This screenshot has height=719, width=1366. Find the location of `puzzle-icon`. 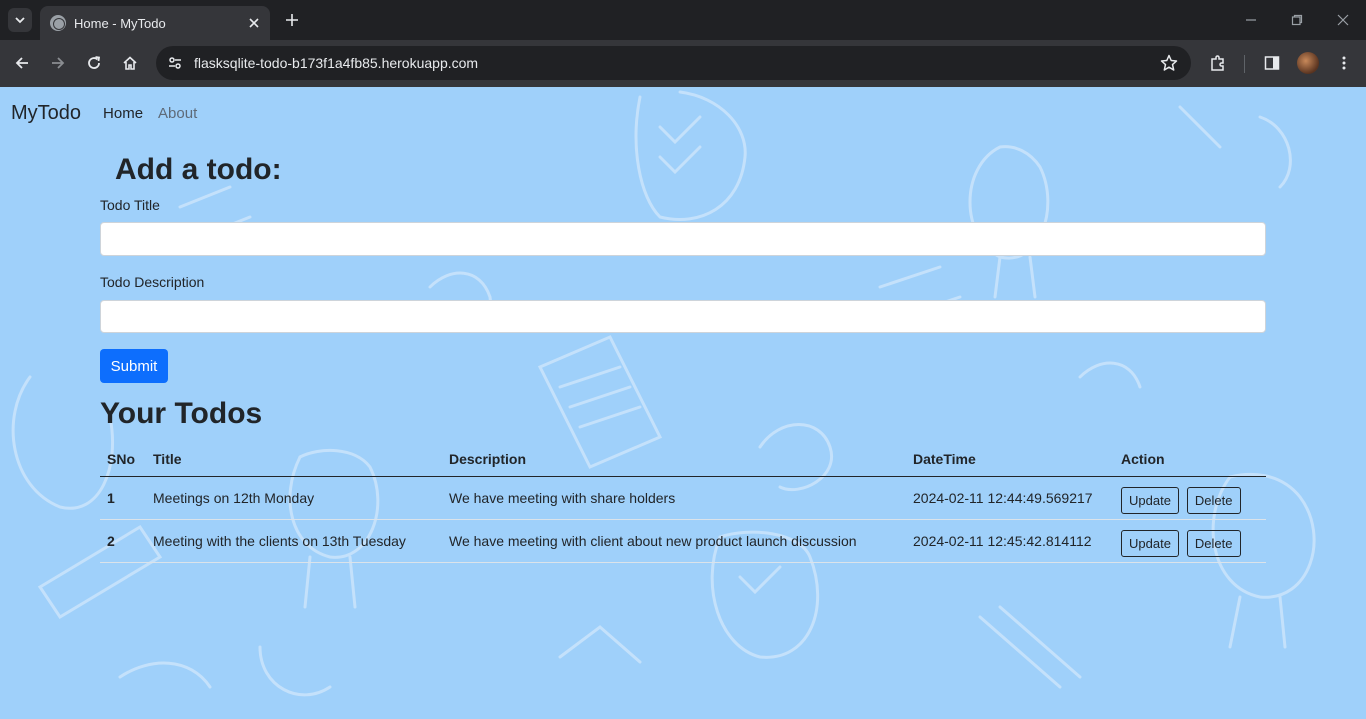

puzzle-icon is located at coordinates (1217, 63).